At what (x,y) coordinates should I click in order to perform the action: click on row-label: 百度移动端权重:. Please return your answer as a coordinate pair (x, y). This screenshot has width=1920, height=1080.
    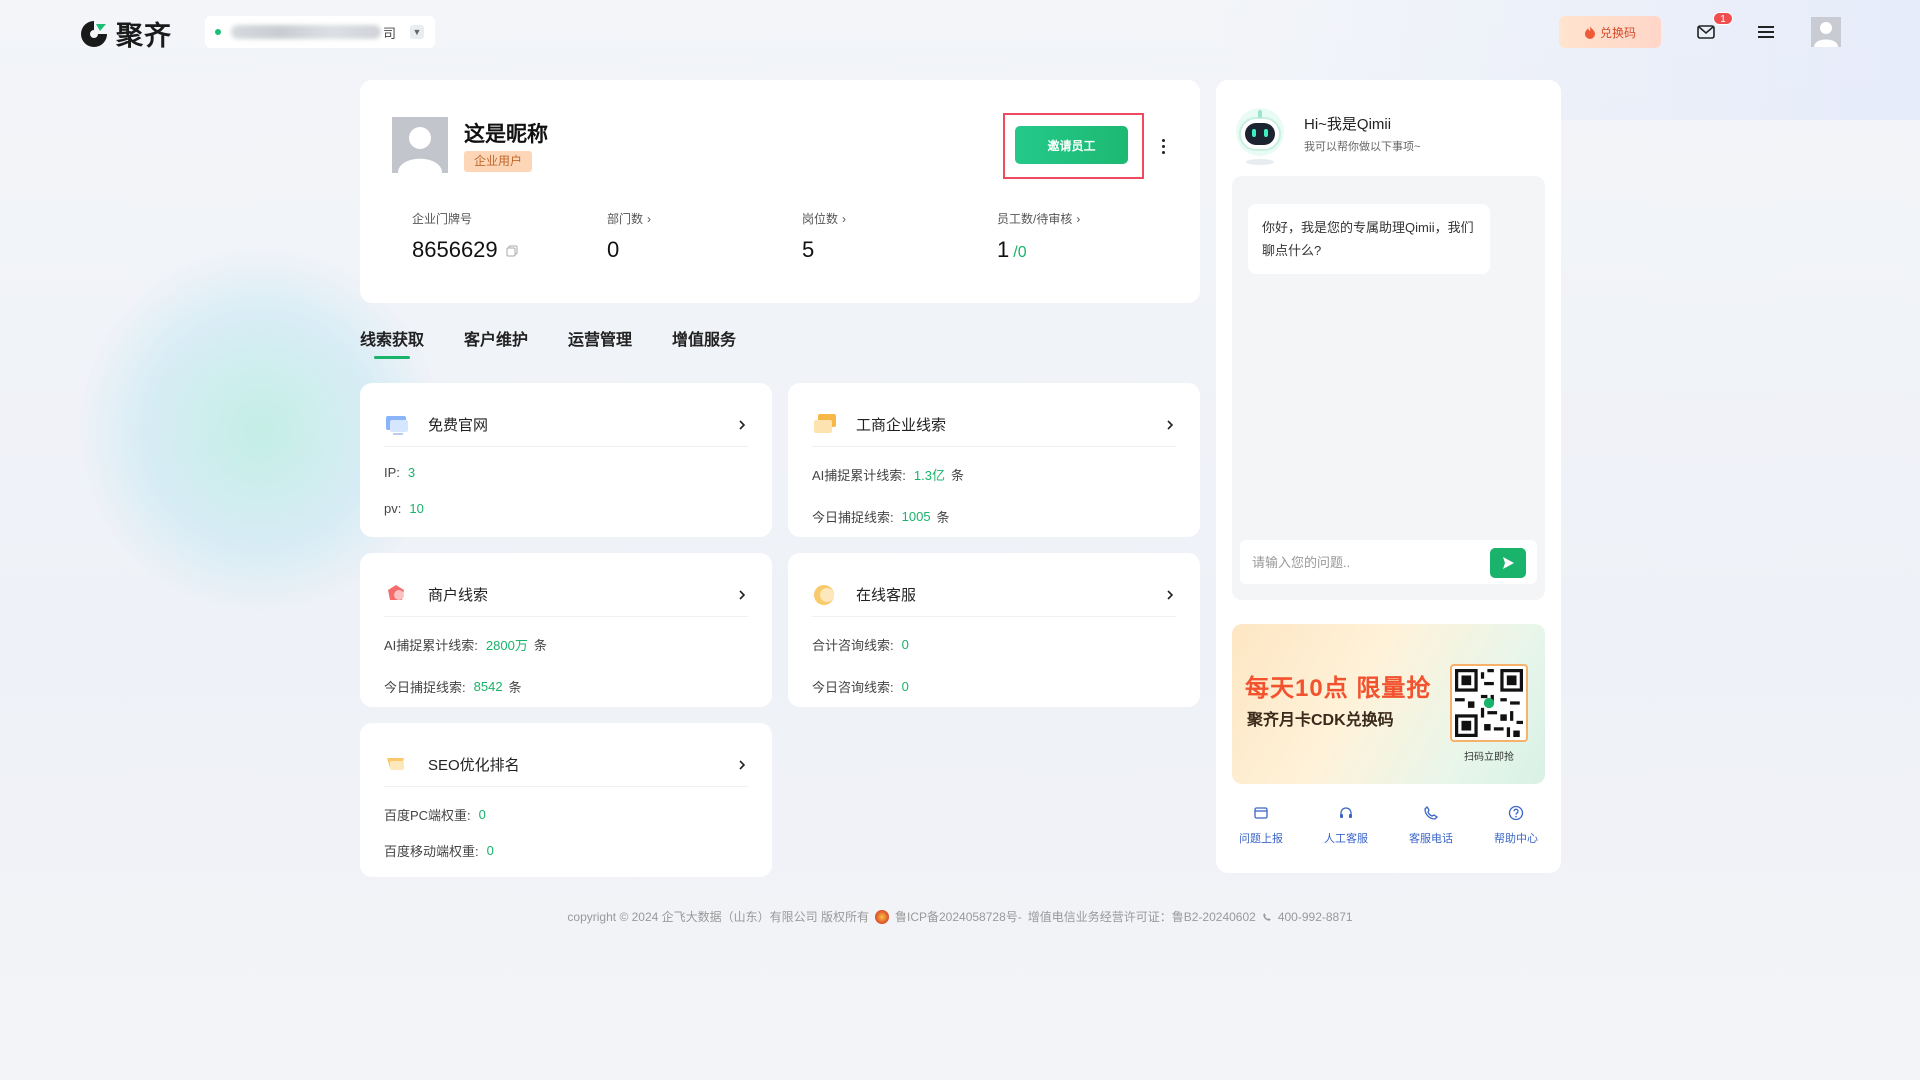
    Looking at the image, I should click on (431, 851).